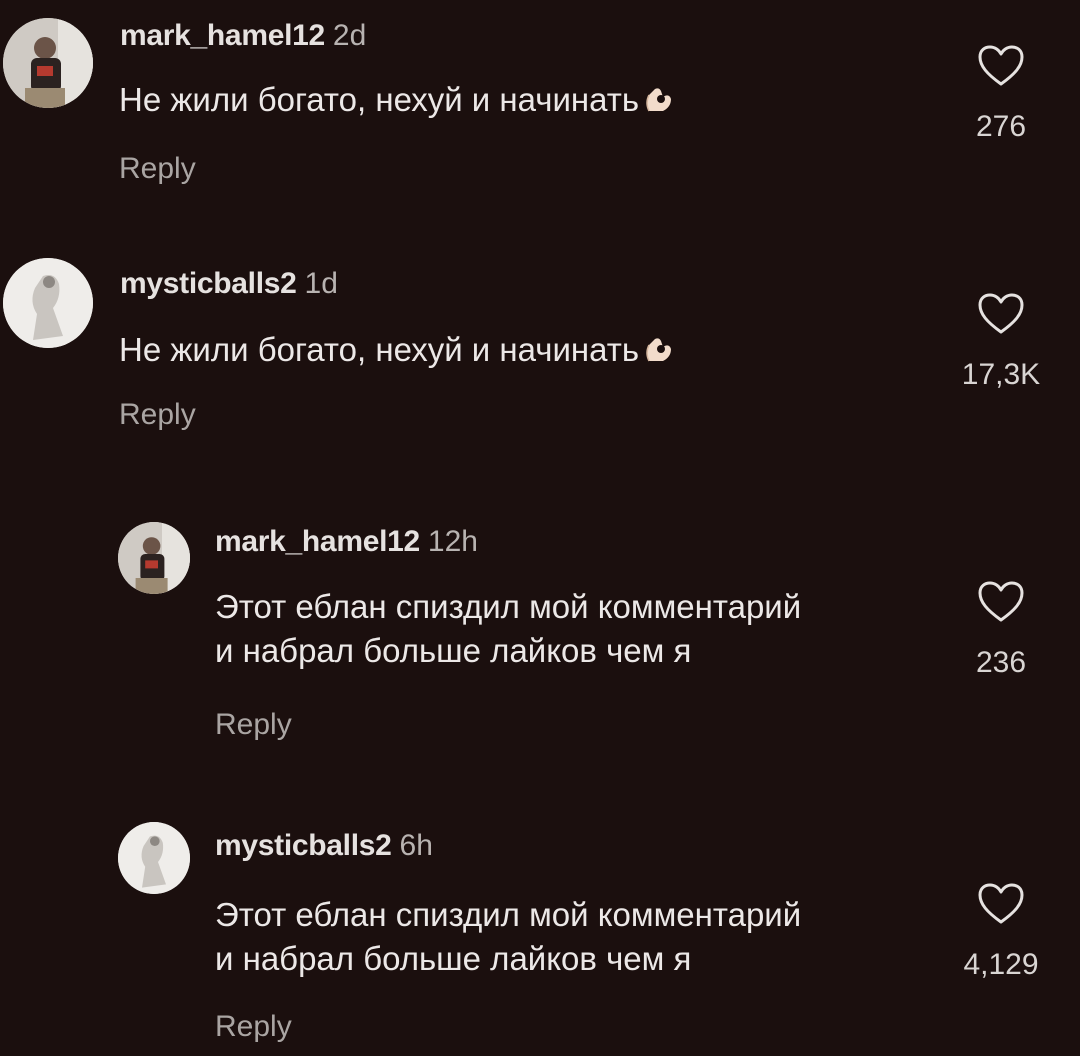  Describe the element at coordinates (1001, 342) in the screenshot. I see `like-group: 17,3K` at that location.